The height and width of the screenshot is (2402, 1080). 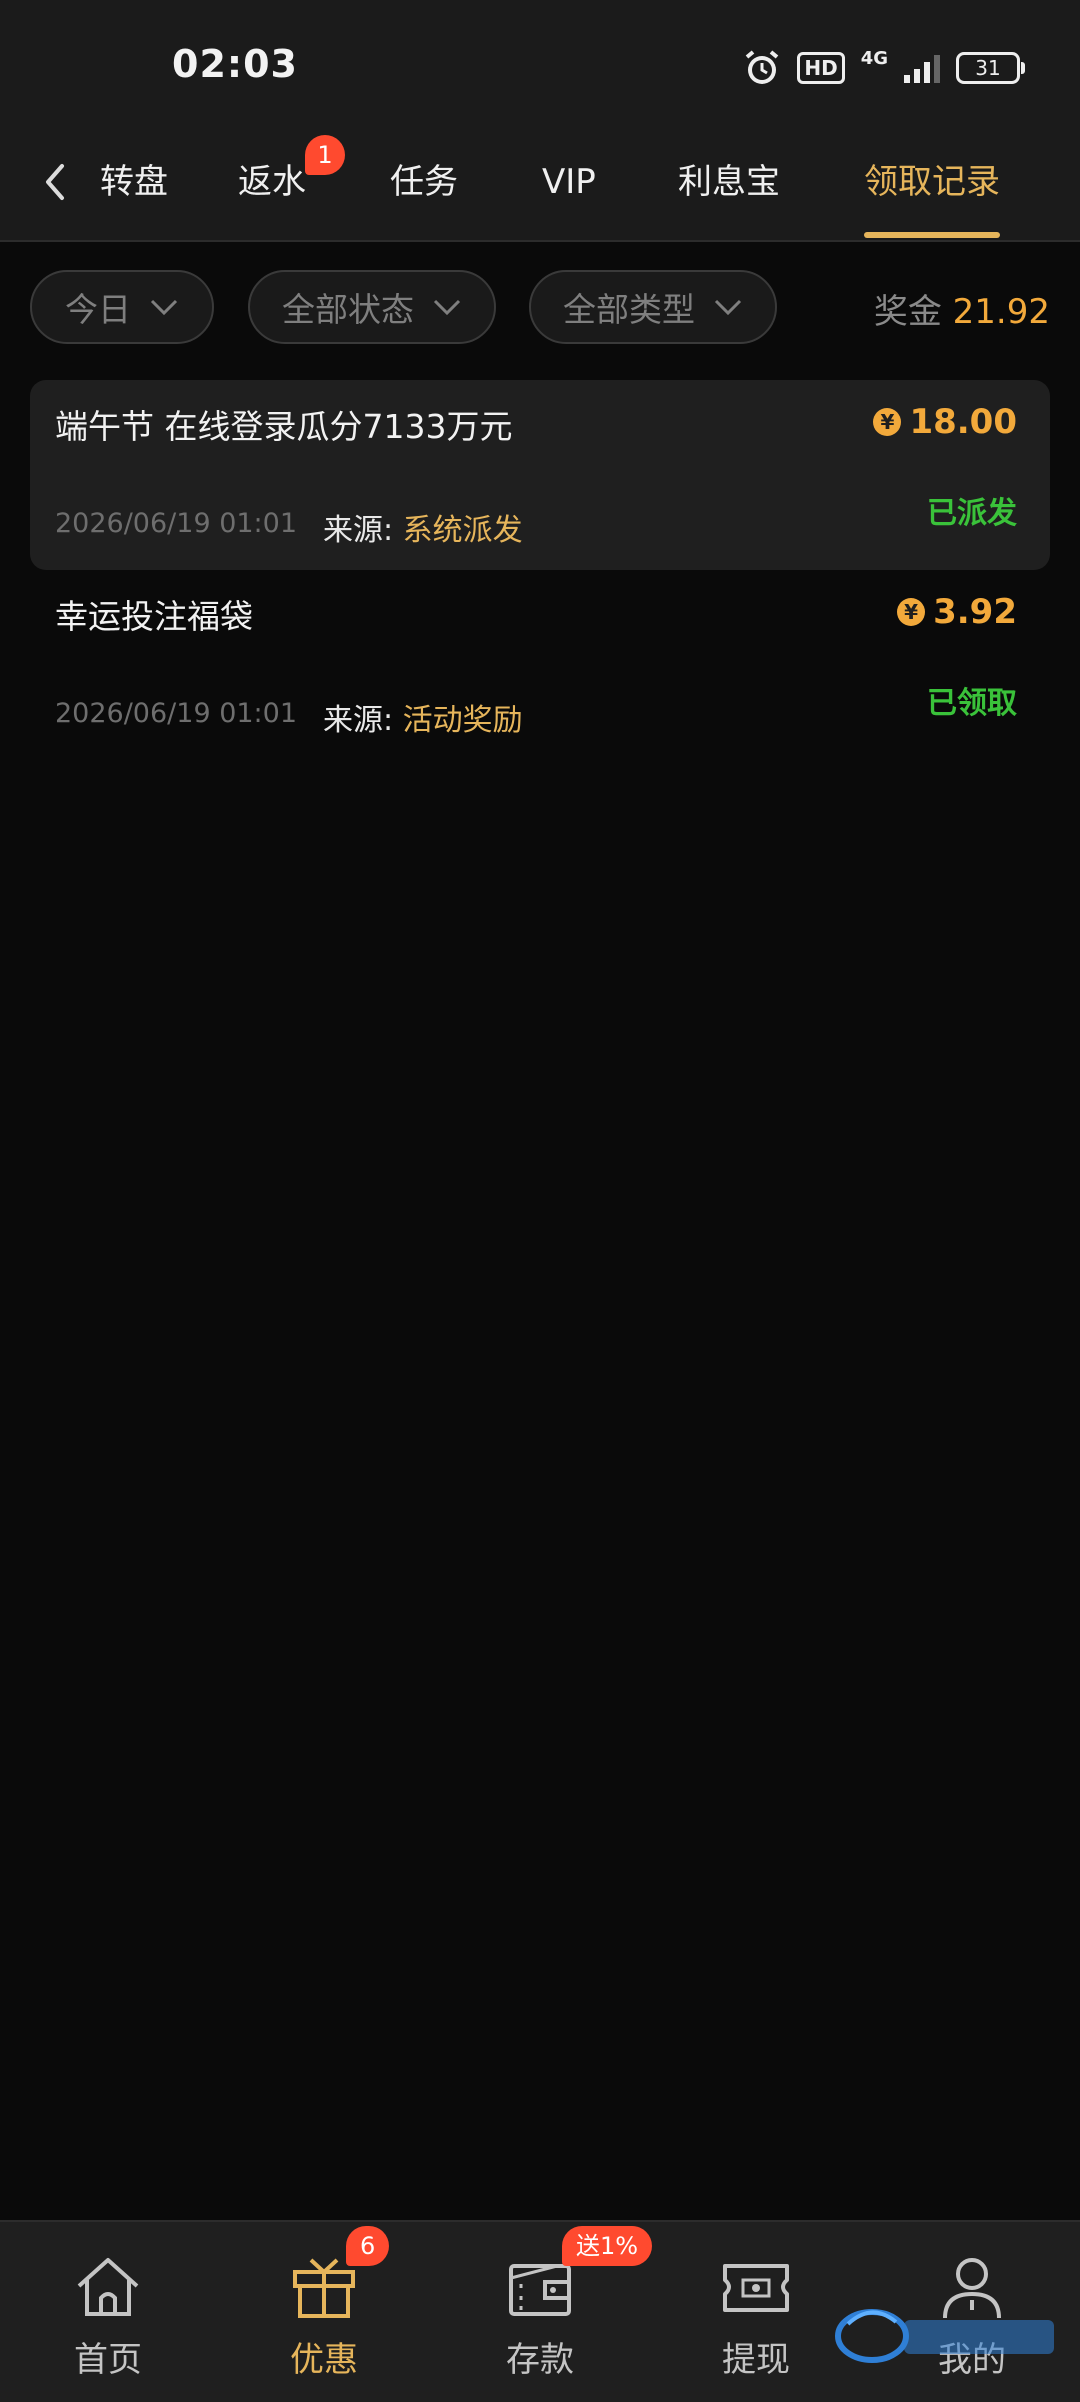 I want to click on record-amount-value: 18.00, so click(x=963, y=422).